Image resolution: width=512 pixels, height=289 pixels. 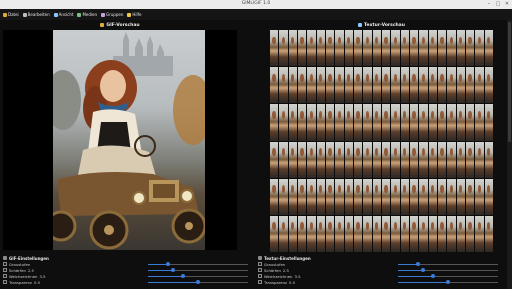 I want to click on window-title: GIMLIGIF 1.0, so click(x=256, y=3).